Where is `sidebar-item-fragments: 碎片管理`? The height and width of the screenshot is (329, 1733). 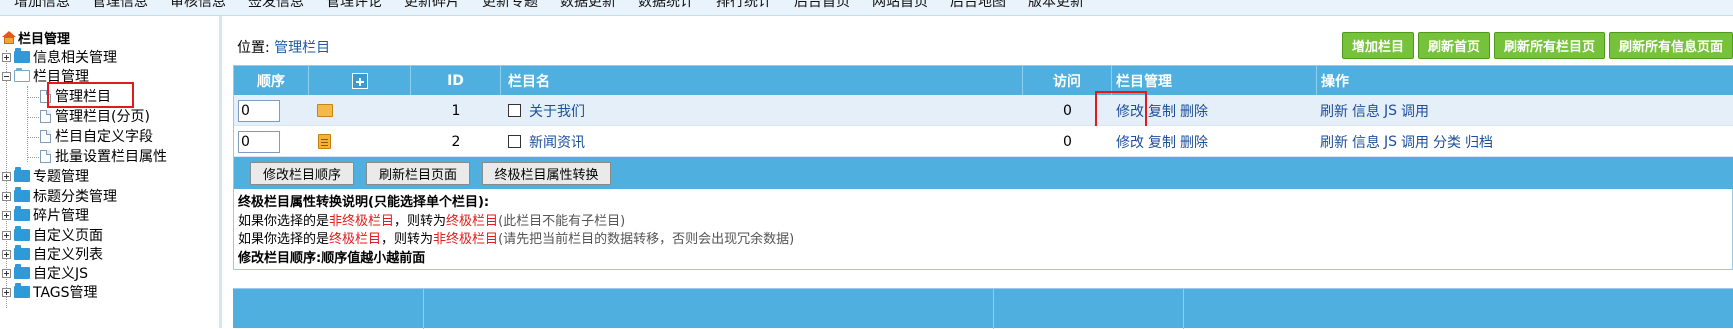
sidebar-item-fragments: 碎片管理 is located at coordinates (45, 215).